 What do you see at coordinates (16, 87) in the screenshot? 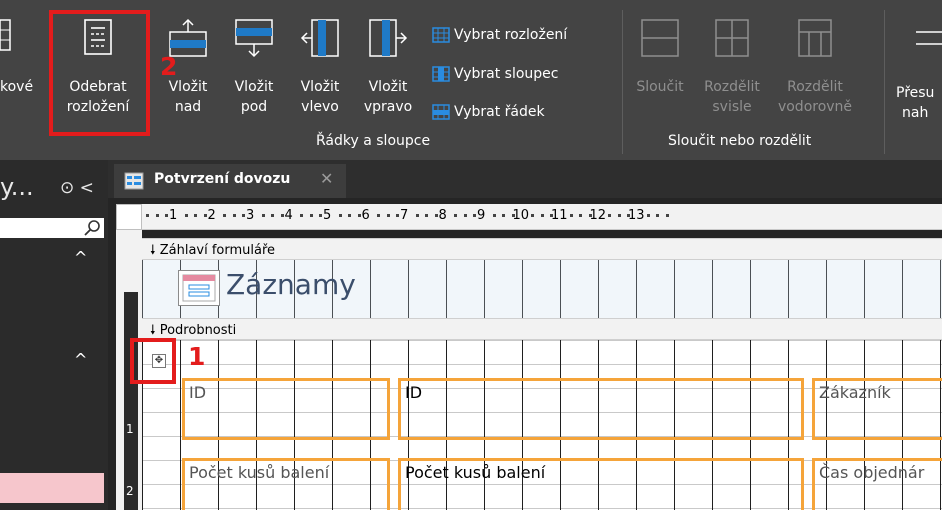
I see `partial-button-label: kové` at bounding box center [16, 87].